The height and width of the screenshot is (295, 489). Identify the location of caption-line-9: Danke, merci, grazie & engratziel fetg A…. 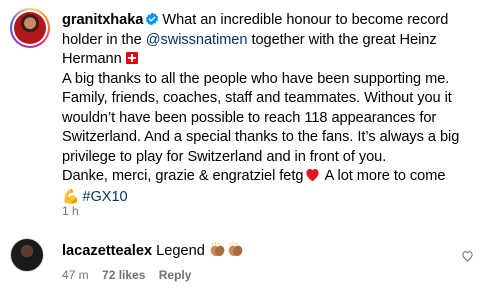
(272, 177).